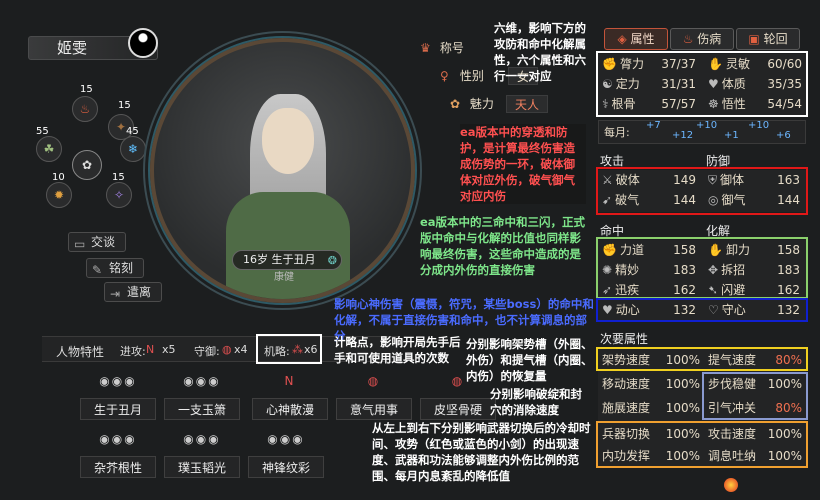 The width and height of the screenshot is (820, 500). What do you see at coordinates (626, 384) in the screenshot?
I see `stat-label: 移动速度` at bounding box center [626, 384].